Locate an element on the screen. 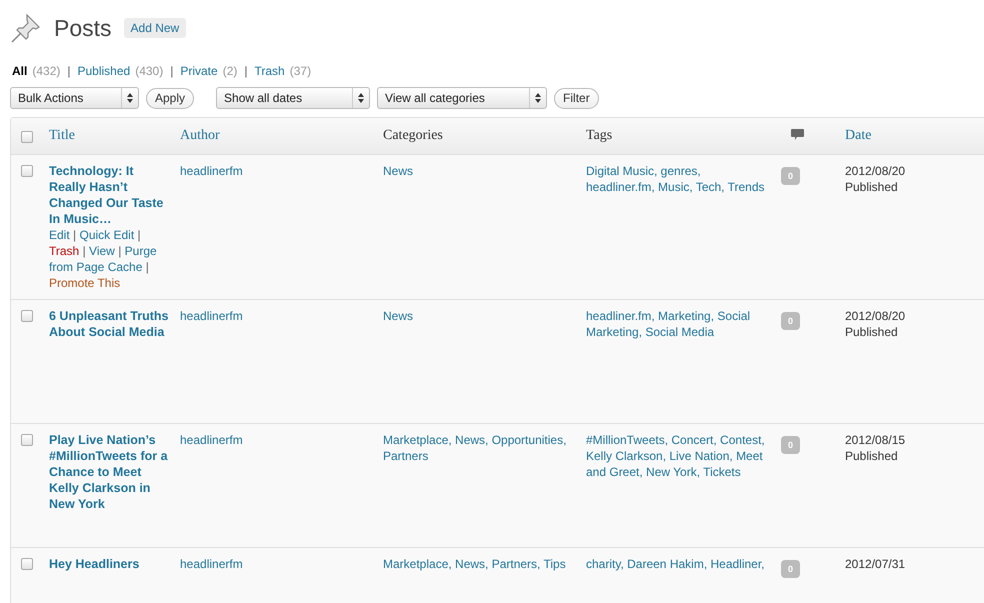  column-header: Tags is located at coordinates (600, 136).